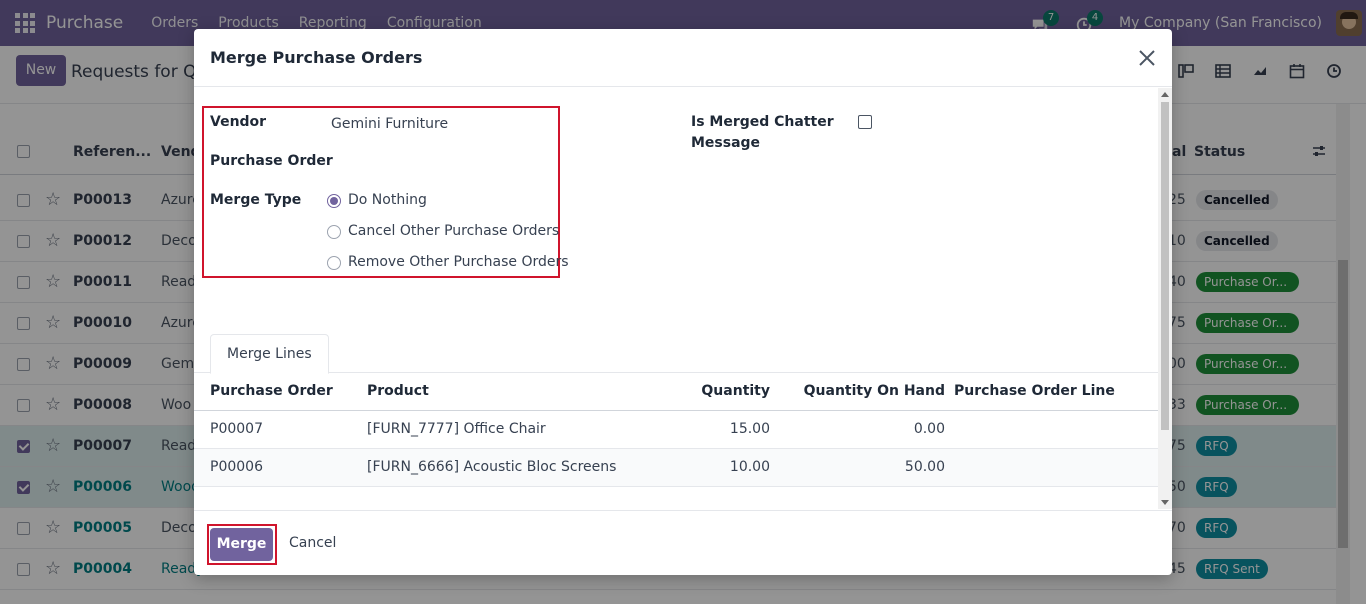 The height and width of the screenshot is (604, 1366). I want to click on col-quantity: Quantity, so click(735, 391).